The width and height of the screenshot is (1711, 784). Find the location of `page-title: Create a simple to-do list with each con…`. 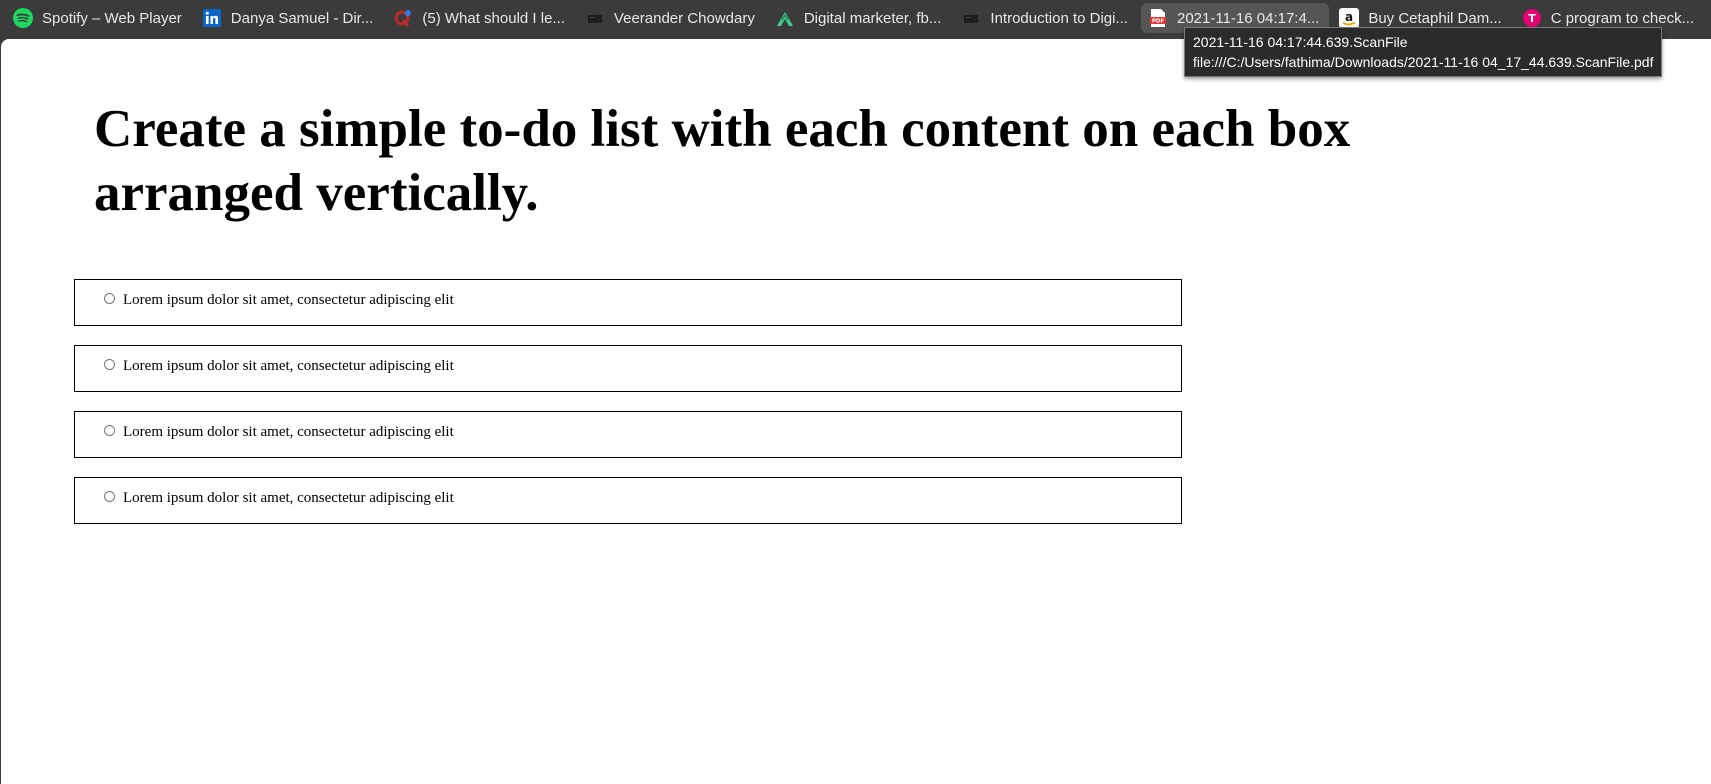

page-title: Create a simple to-do list with each con… is located at coordinates (722, 161).